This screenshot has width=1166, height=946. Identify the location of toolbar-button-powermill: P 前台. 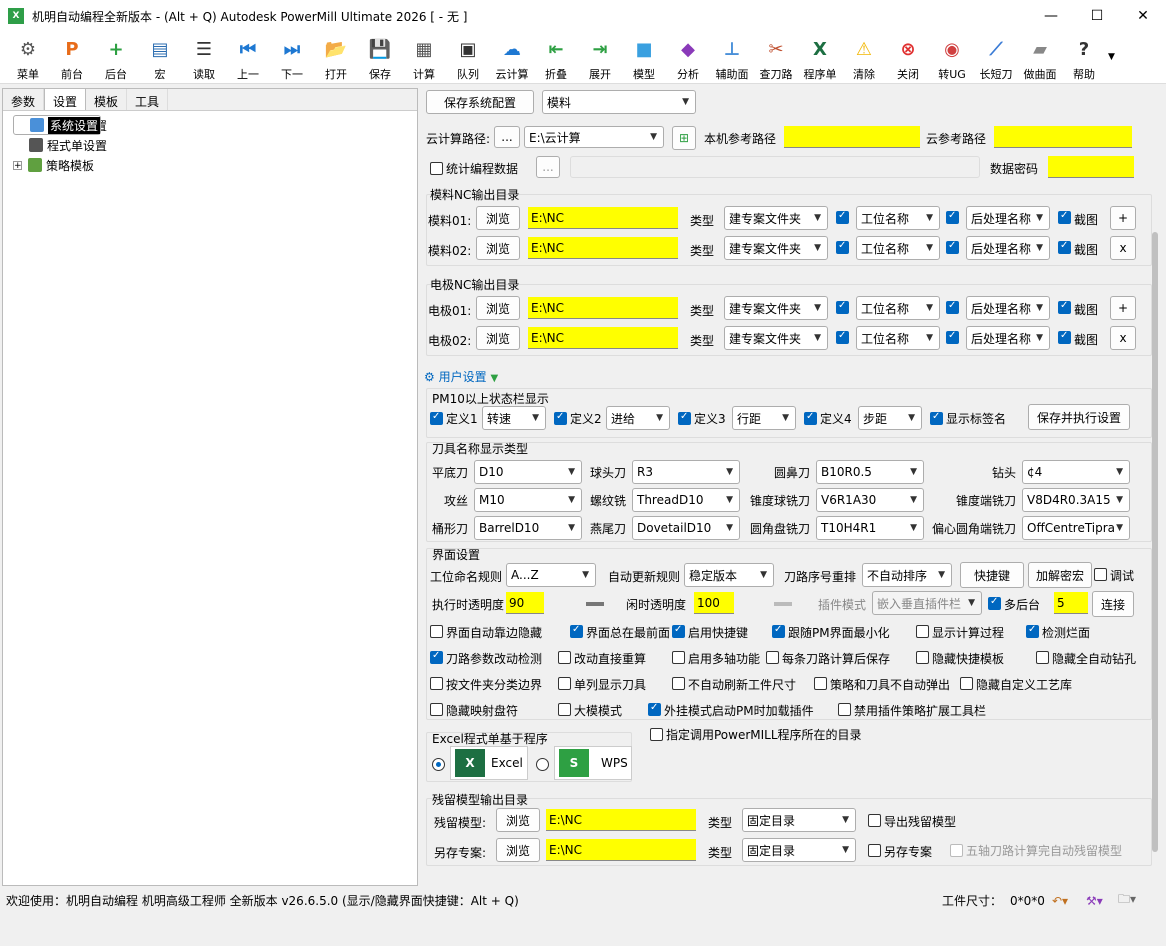
(72, 58).